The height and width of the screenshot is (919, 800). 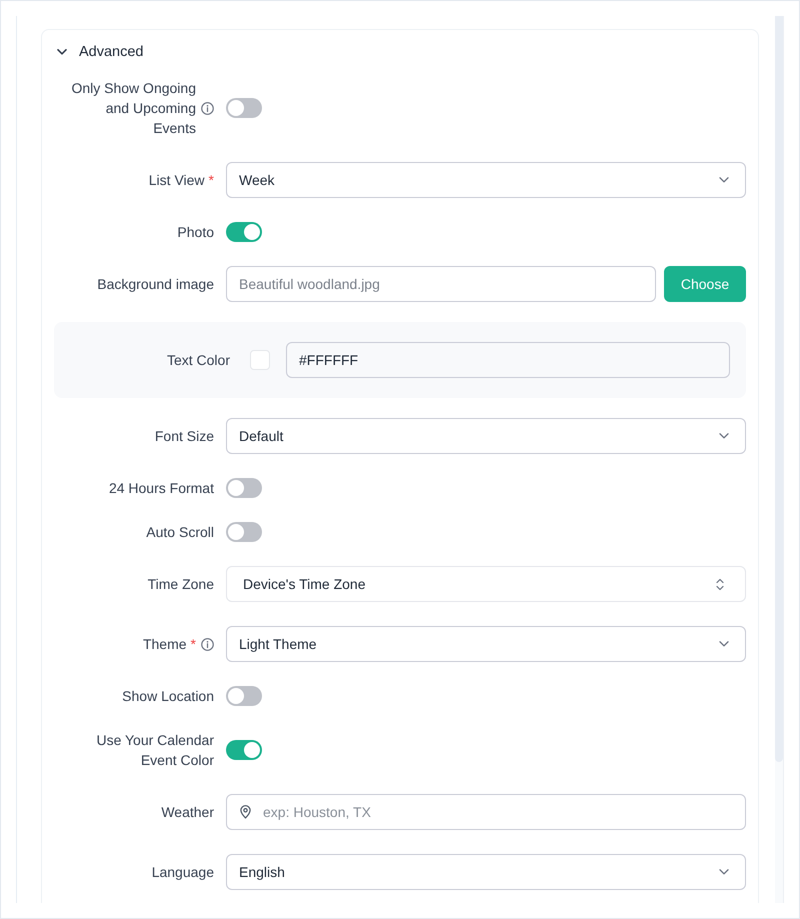 What do you see at coordinates (441, 284) in the screenshot?
I see `file-name-field: Beautiful woodland.jpg` at bounding box center [441, 284].